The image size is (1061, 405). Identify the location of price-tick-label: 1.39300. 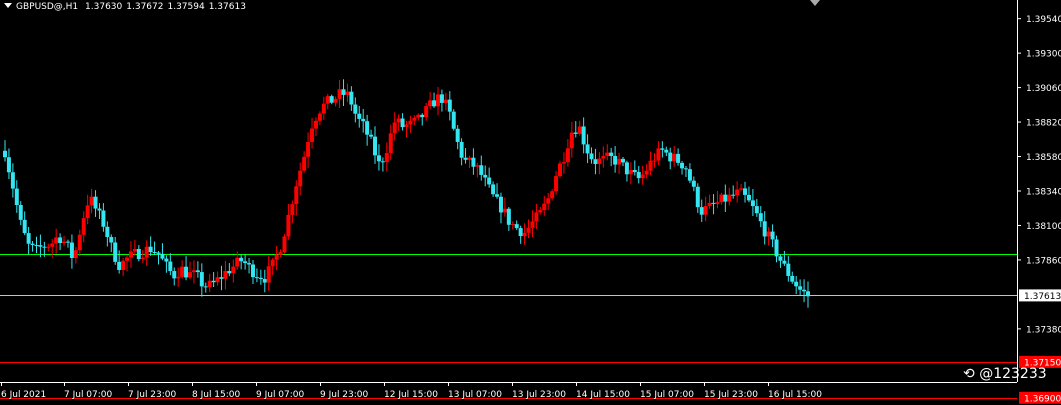
(1043, 55).